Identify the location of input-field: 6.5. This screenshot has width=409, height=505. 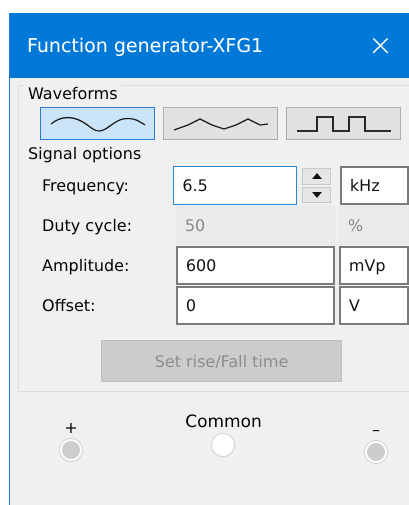
(235, 185).